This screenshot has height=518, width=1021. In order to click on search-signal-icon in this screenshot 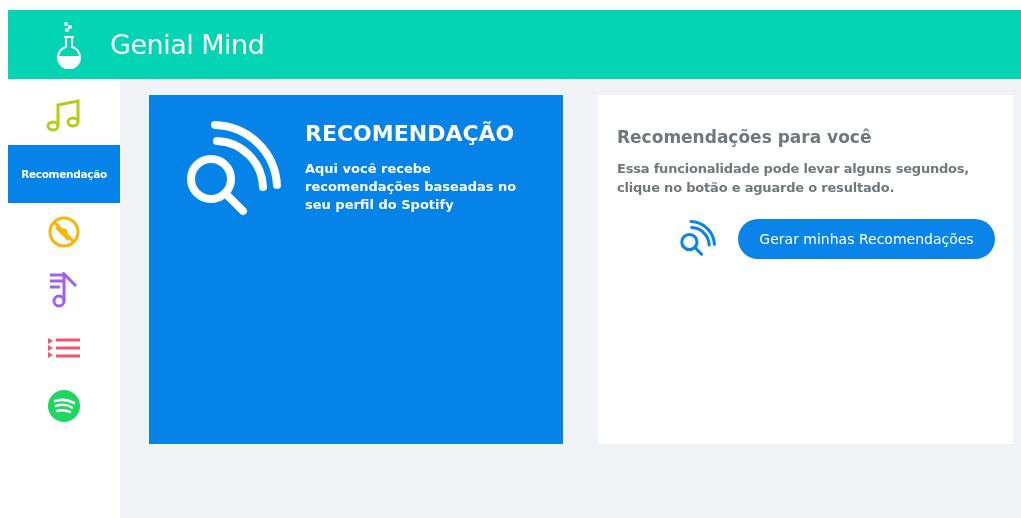, I will do `click(697, 239)`.